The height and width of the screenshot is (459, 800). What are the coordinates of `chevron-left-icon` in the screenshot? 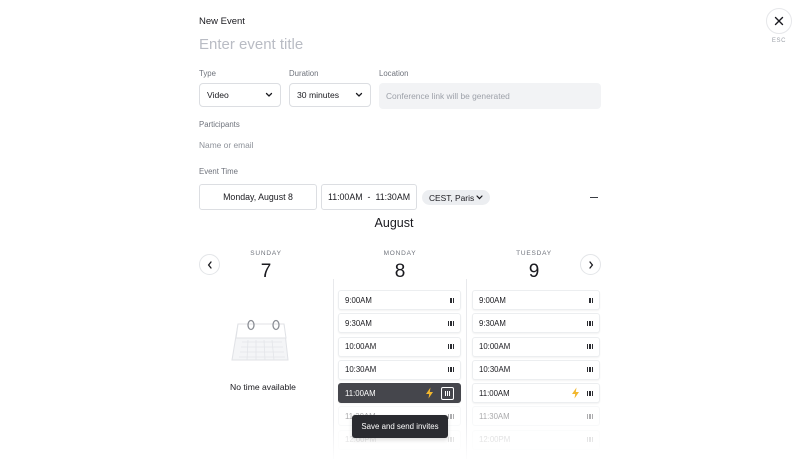 It's located at (209, 264).